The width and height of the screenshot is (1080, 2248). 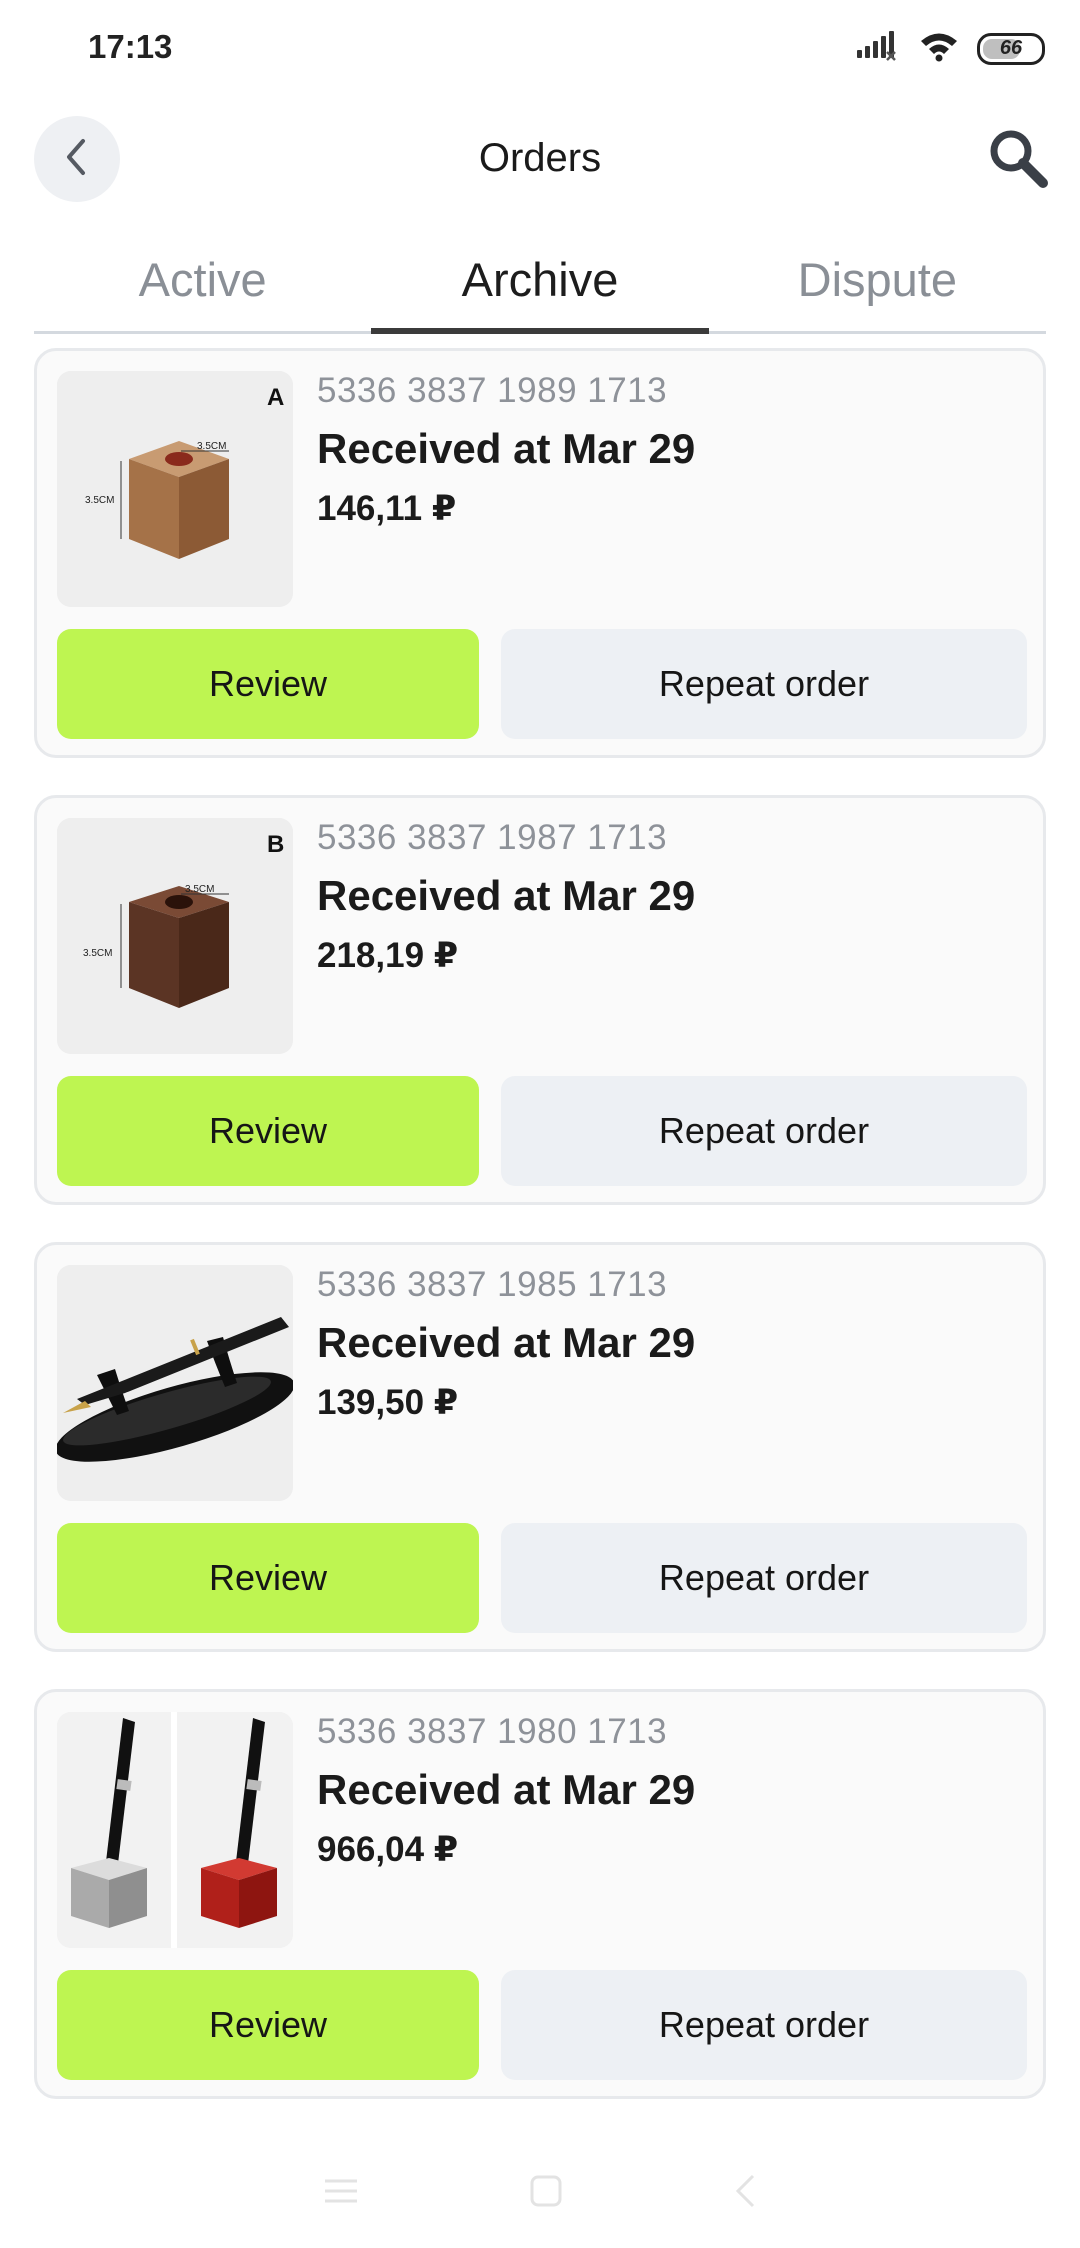 I want to click on system-nav-bar, so click(x=540, y=2193).